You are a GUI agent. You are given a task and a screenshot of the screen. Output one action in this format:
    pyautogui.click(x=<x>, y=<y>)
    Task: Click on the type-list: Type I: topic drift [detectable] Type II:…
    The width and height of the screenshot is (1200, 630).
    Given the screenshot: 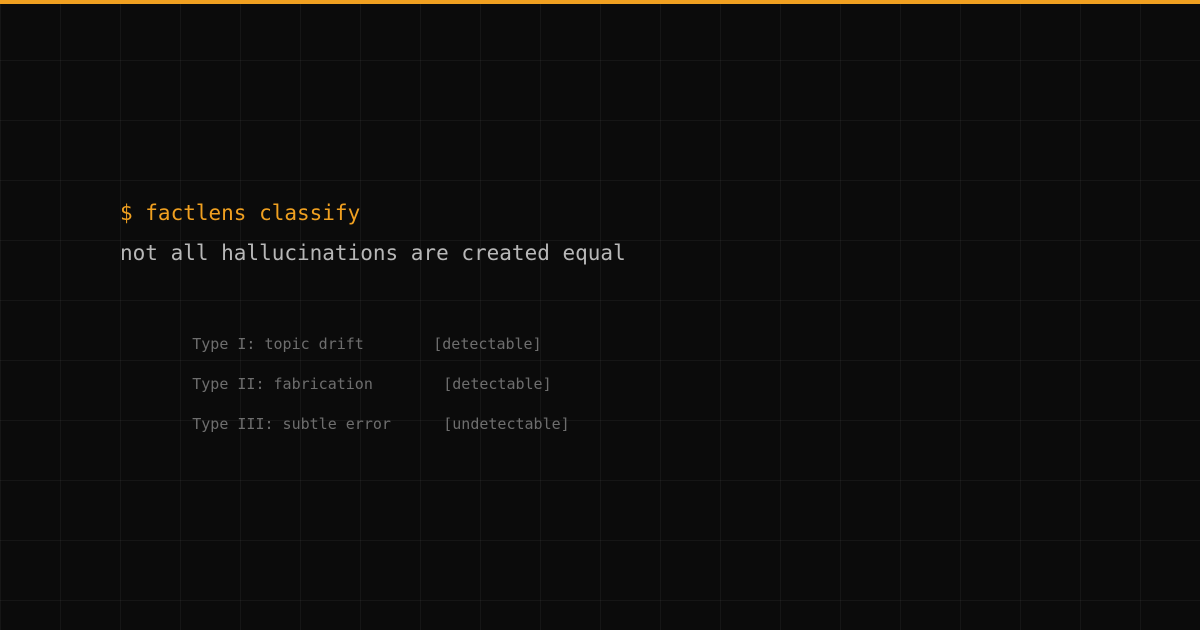 What is the action you would take?
    pyautogui.click(x=373, y=374)
    